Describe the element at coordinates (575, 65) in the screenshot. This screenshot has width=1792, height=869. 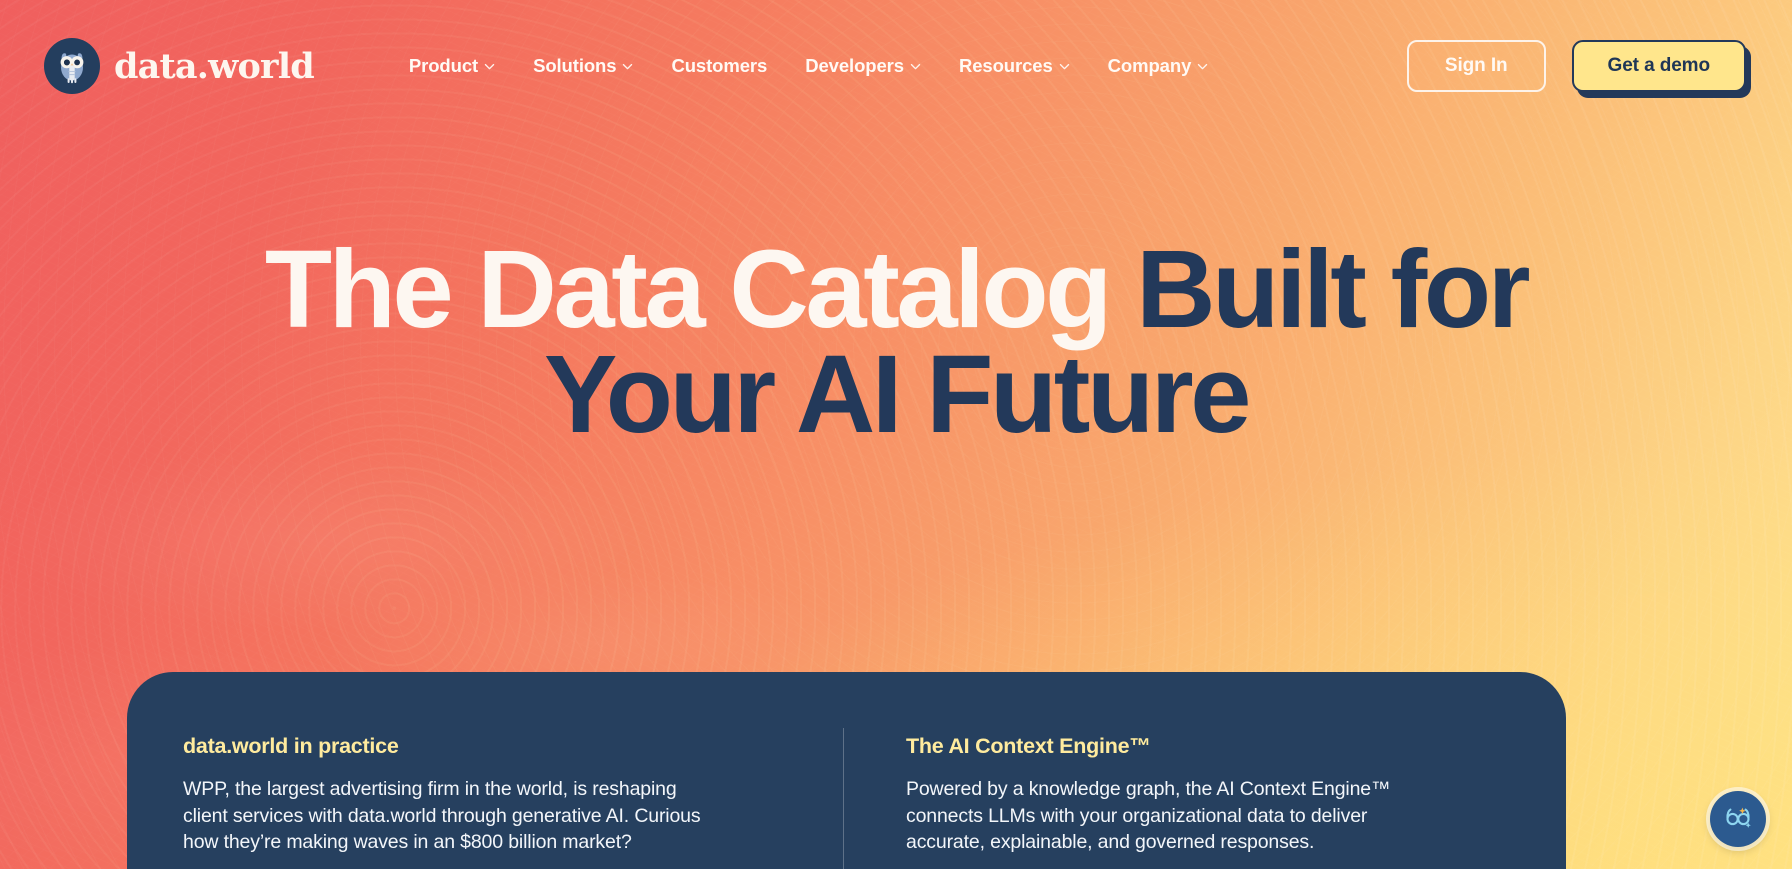
I see `nav-item-solutions-label: Solutions` at that location.